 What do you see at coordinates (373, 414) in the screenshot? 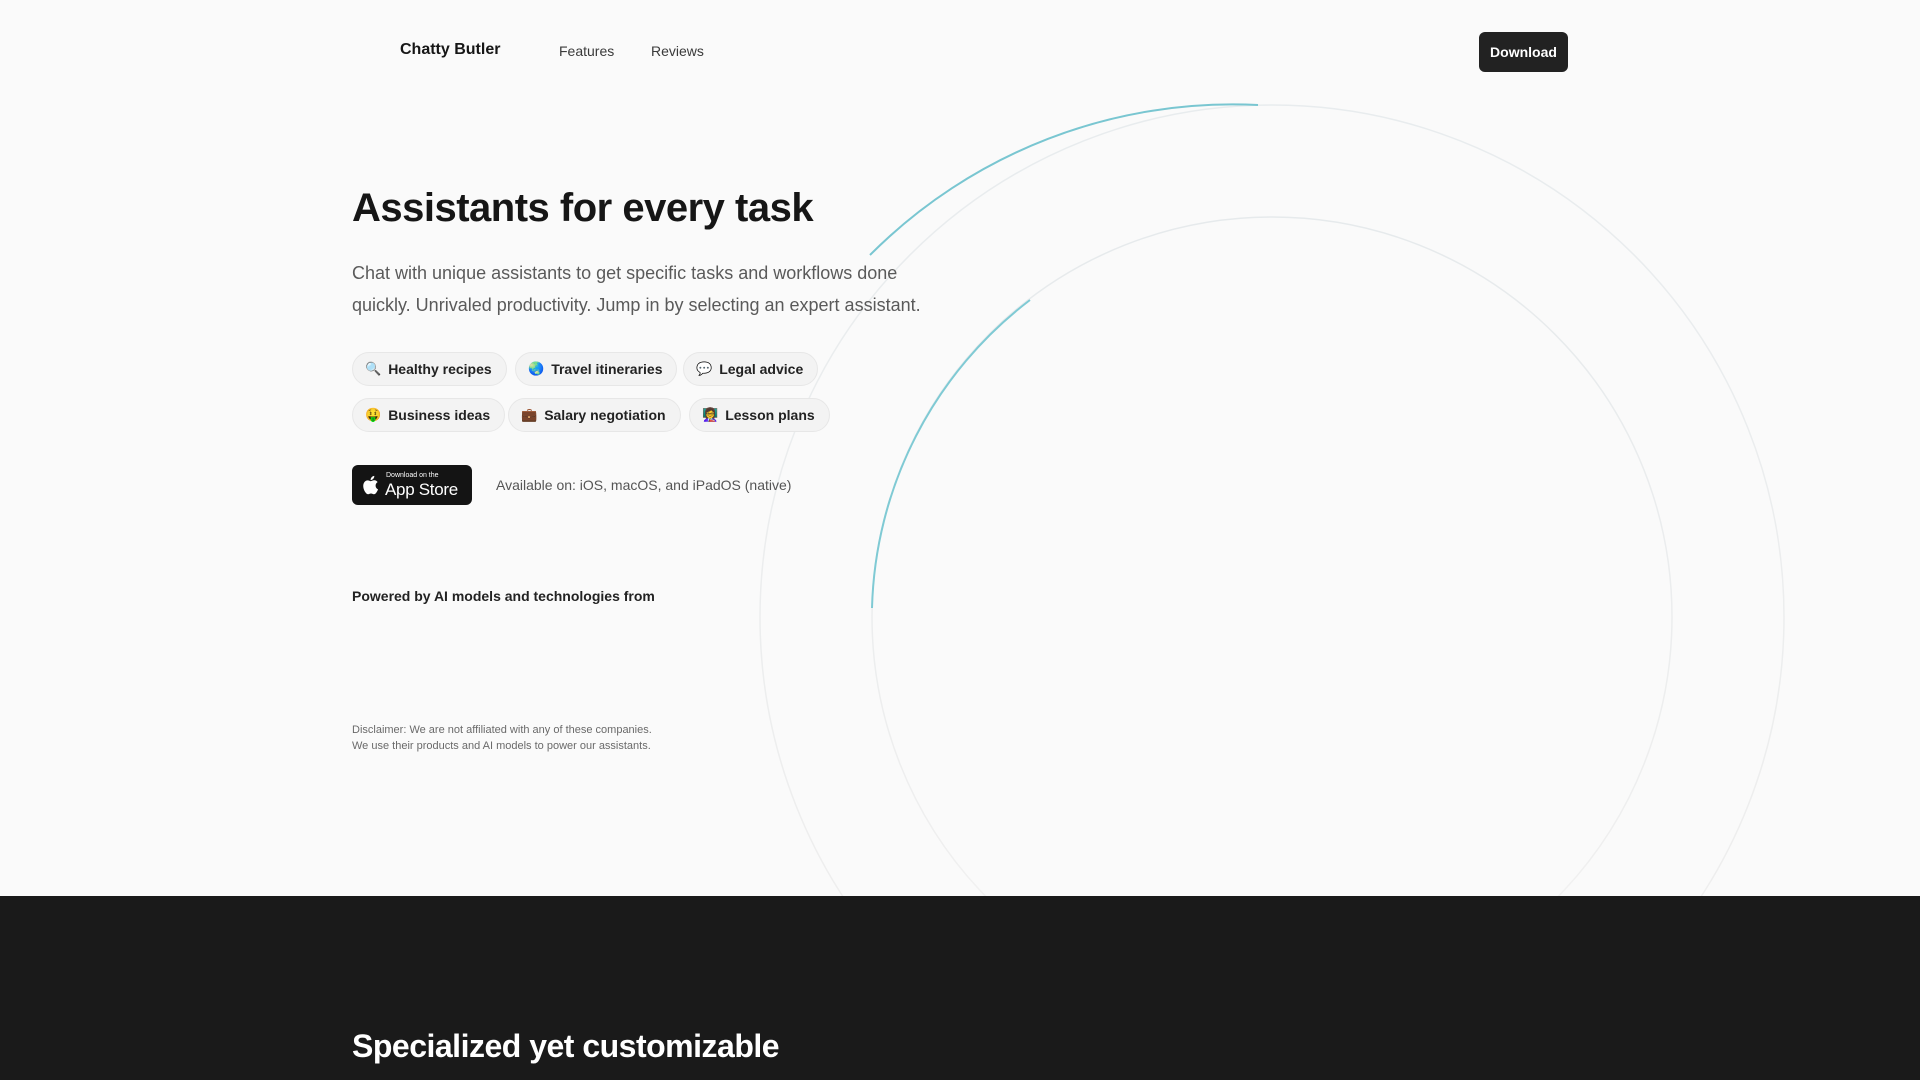
I see `money-face-icon: 🤑` at bounding box center [373, 414].